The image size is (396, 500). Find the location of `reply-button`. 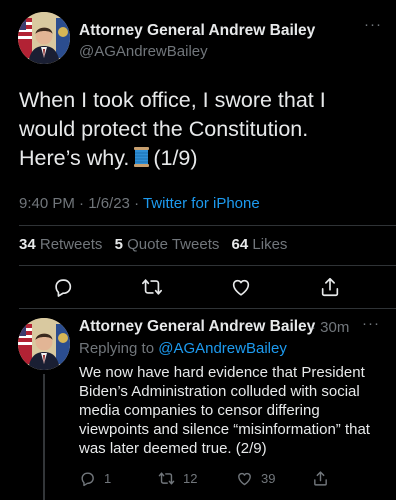

reply-button is located at coordinates (63, 287).